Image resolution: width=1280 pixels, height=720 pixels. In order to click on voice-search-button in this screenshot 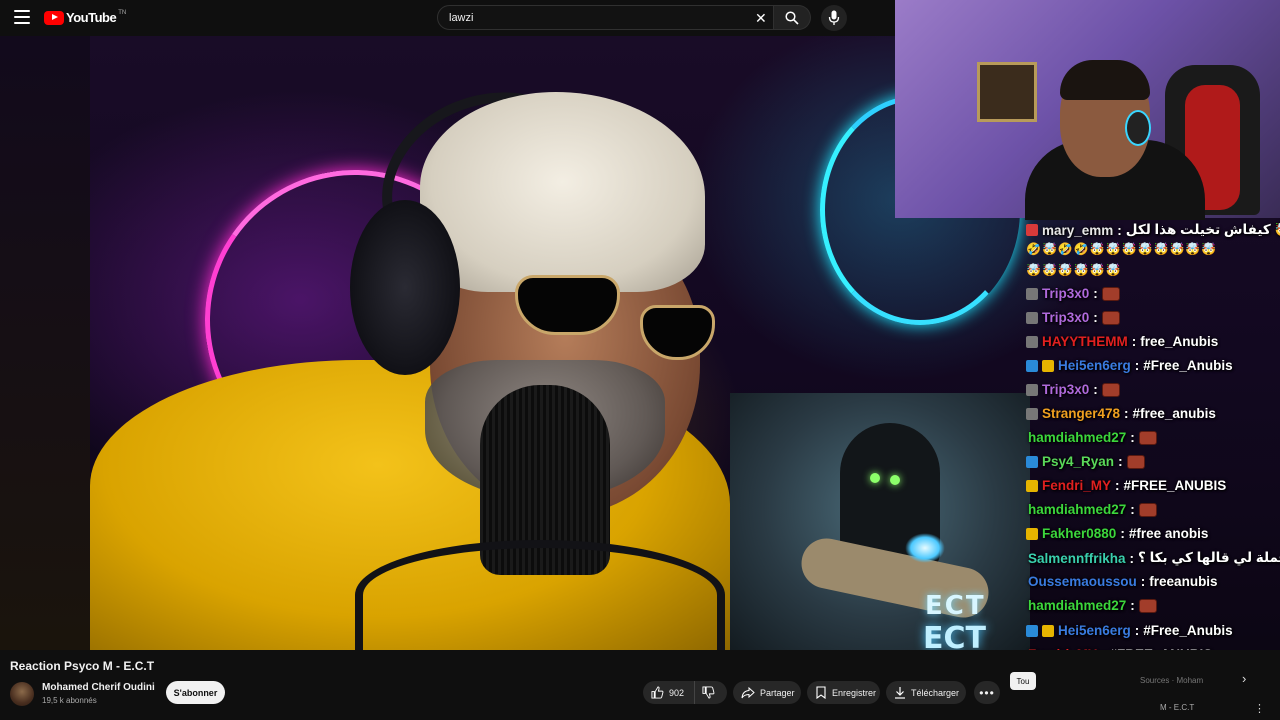, I will do `click(834, 18)`.